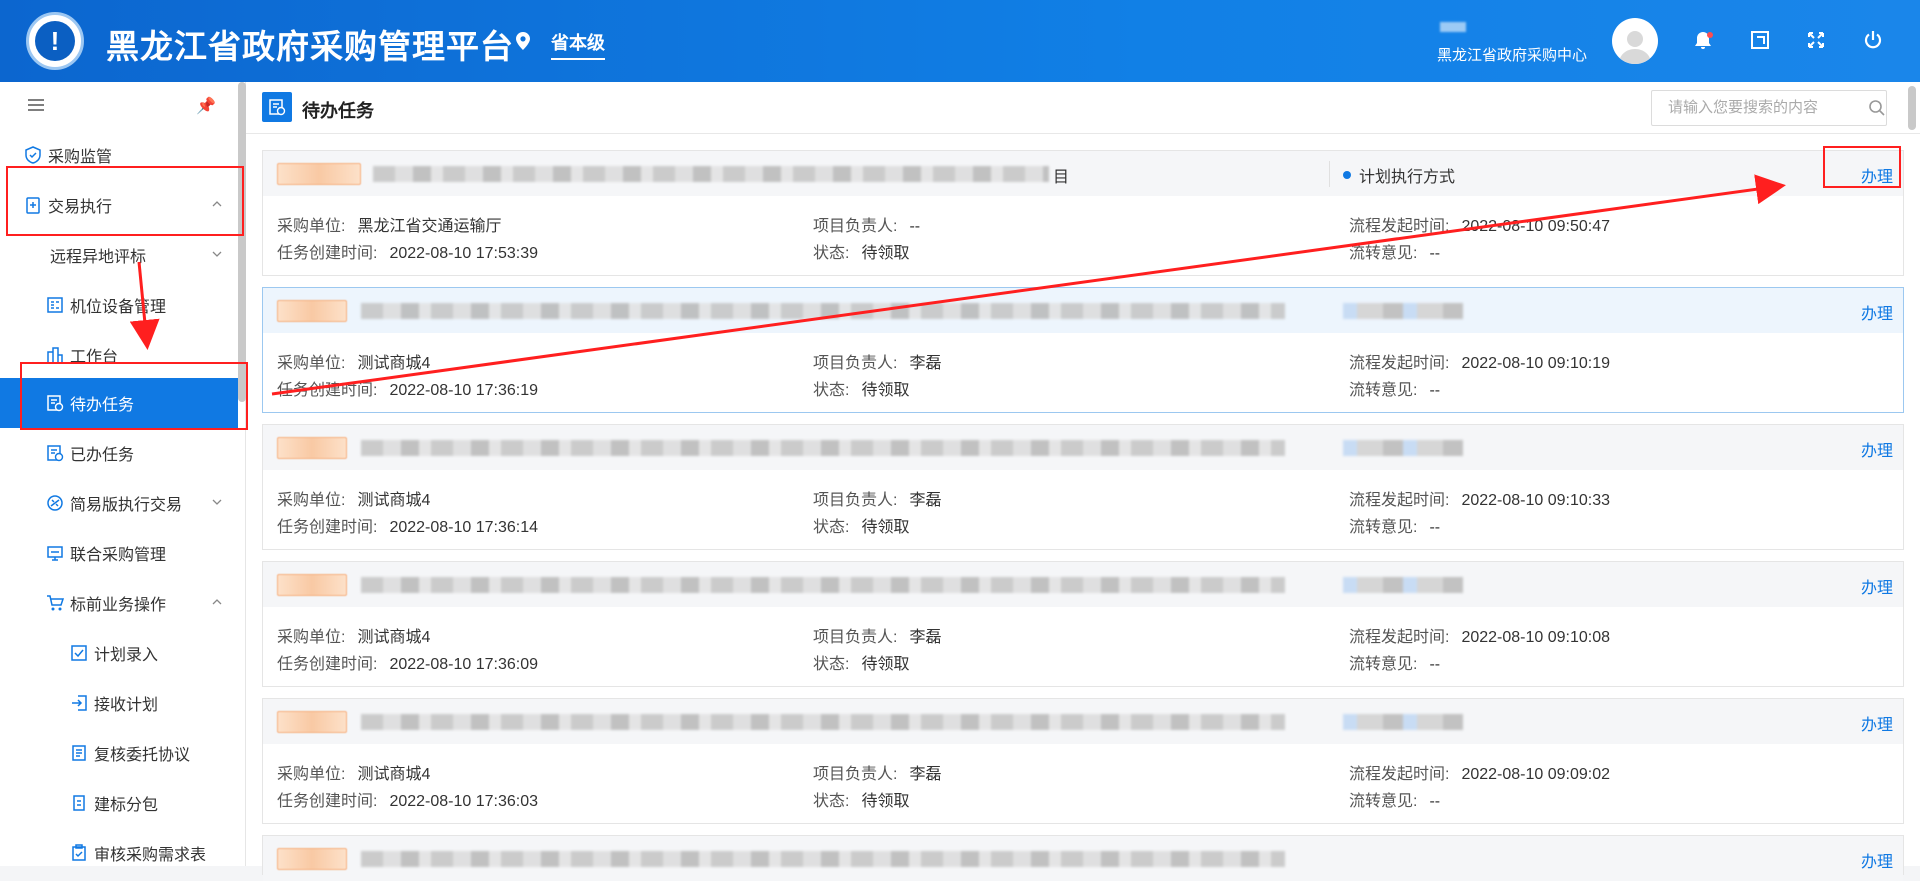 This screenshot has width=1920, height=881. Describe the element at coordinates (408, 253) in the screenshot. I see `task-created-time: 任务创建时间: 2022-08-10 17:53:39` at that location.